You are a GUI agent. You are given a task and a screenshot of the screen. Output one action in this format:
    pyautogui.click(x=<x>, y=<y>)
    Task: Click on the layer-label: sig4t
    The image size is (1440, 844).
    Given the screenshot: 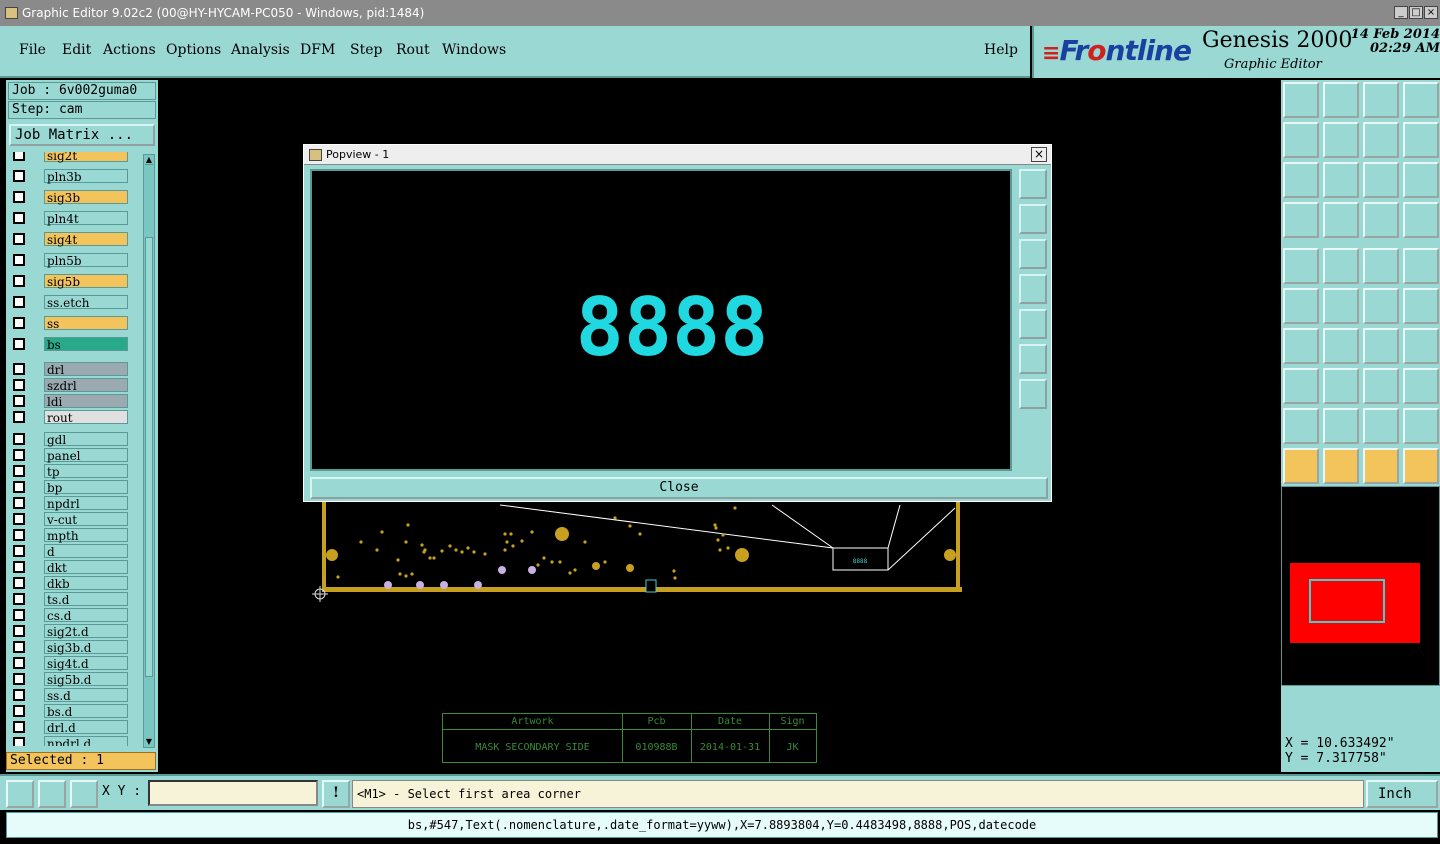 What is the action you would take?
    pyautogui.click(x=86, y=239)
    